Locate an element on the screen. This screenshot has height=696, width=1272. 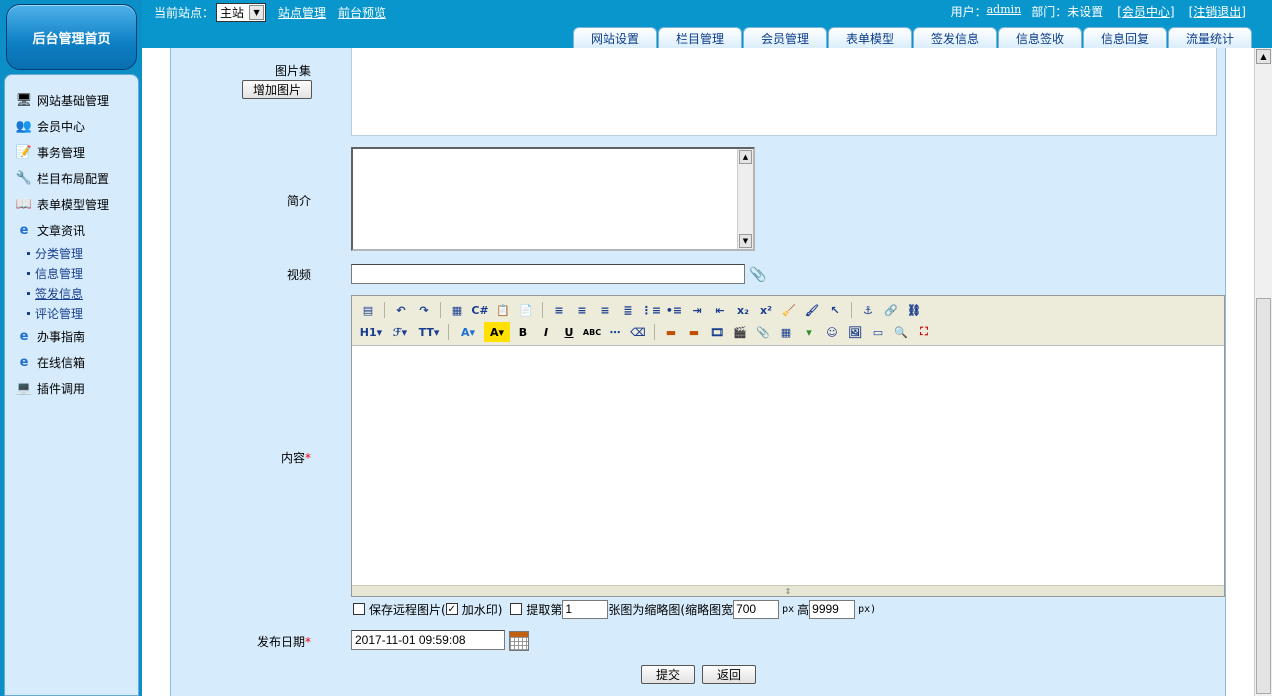
intro-textarea: ▲ ▼ is located at coordinates (553, 199).